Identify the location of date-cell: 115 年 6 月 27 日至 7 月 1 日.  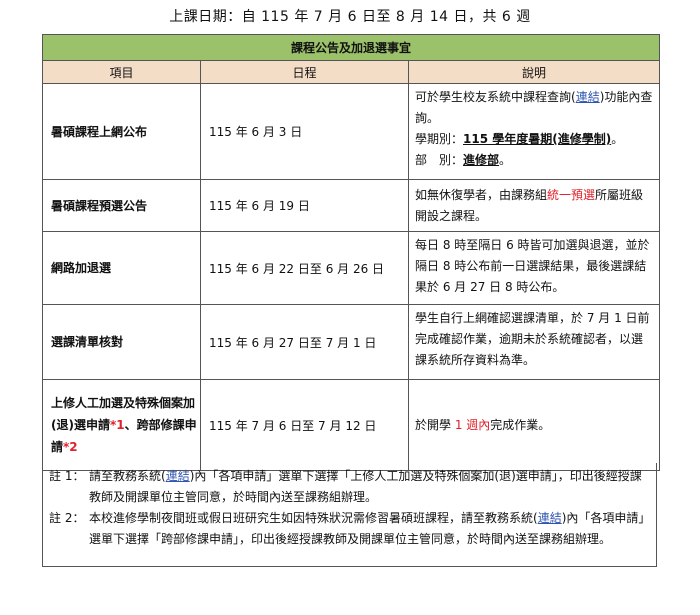
(304, 342).